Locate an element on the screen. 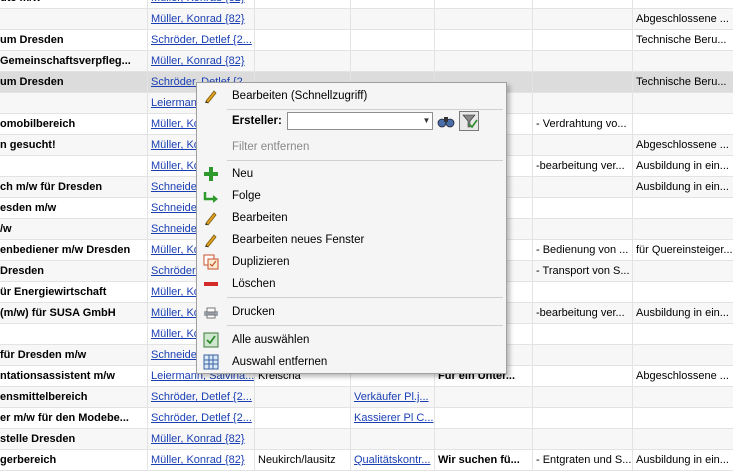 Image resolution: width=733 pixels, height=471 pixels. menu-item-select-all: Alle auswählen is located at coordinates (351, 340).